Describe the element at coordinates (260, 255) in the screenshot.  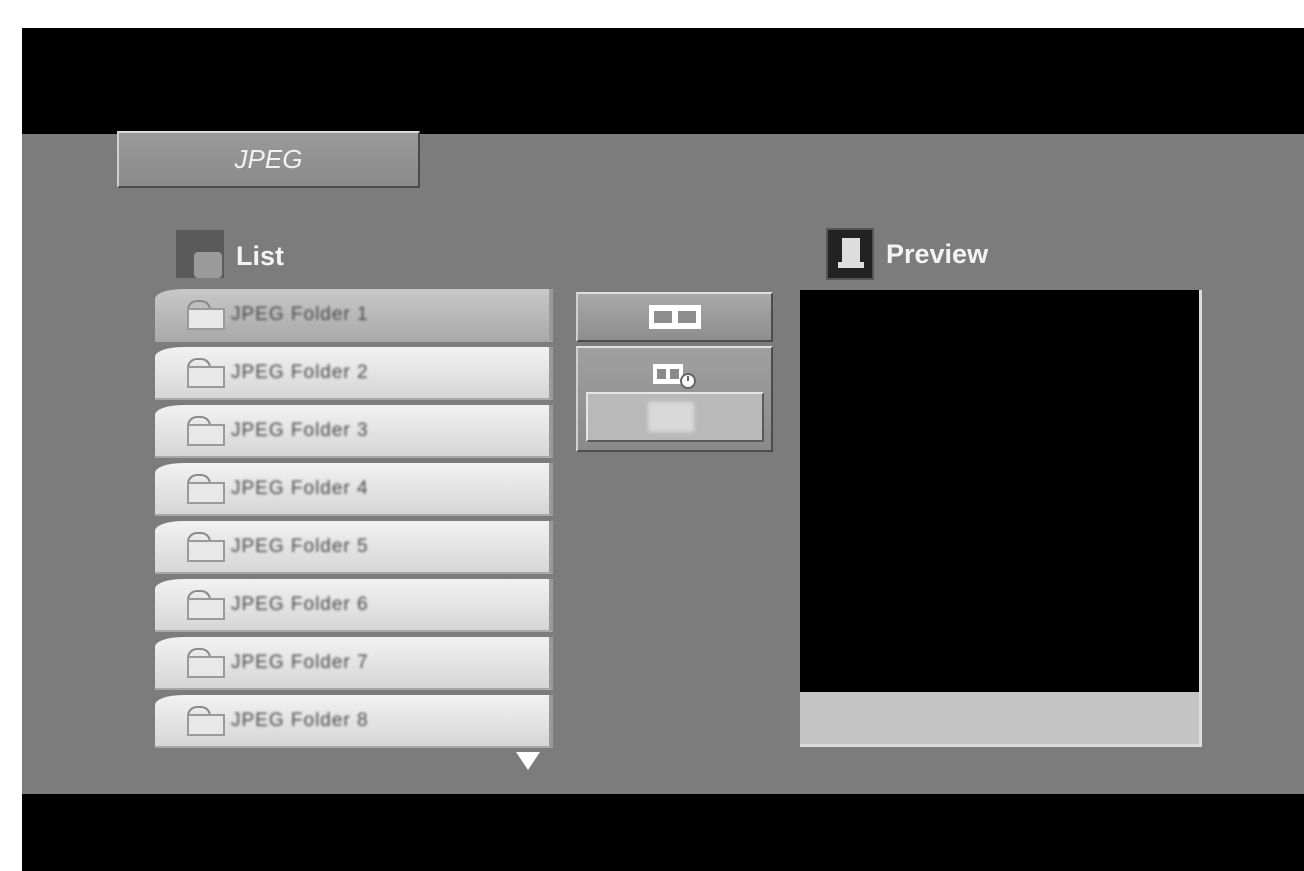
I see `list-title: List` at that location.